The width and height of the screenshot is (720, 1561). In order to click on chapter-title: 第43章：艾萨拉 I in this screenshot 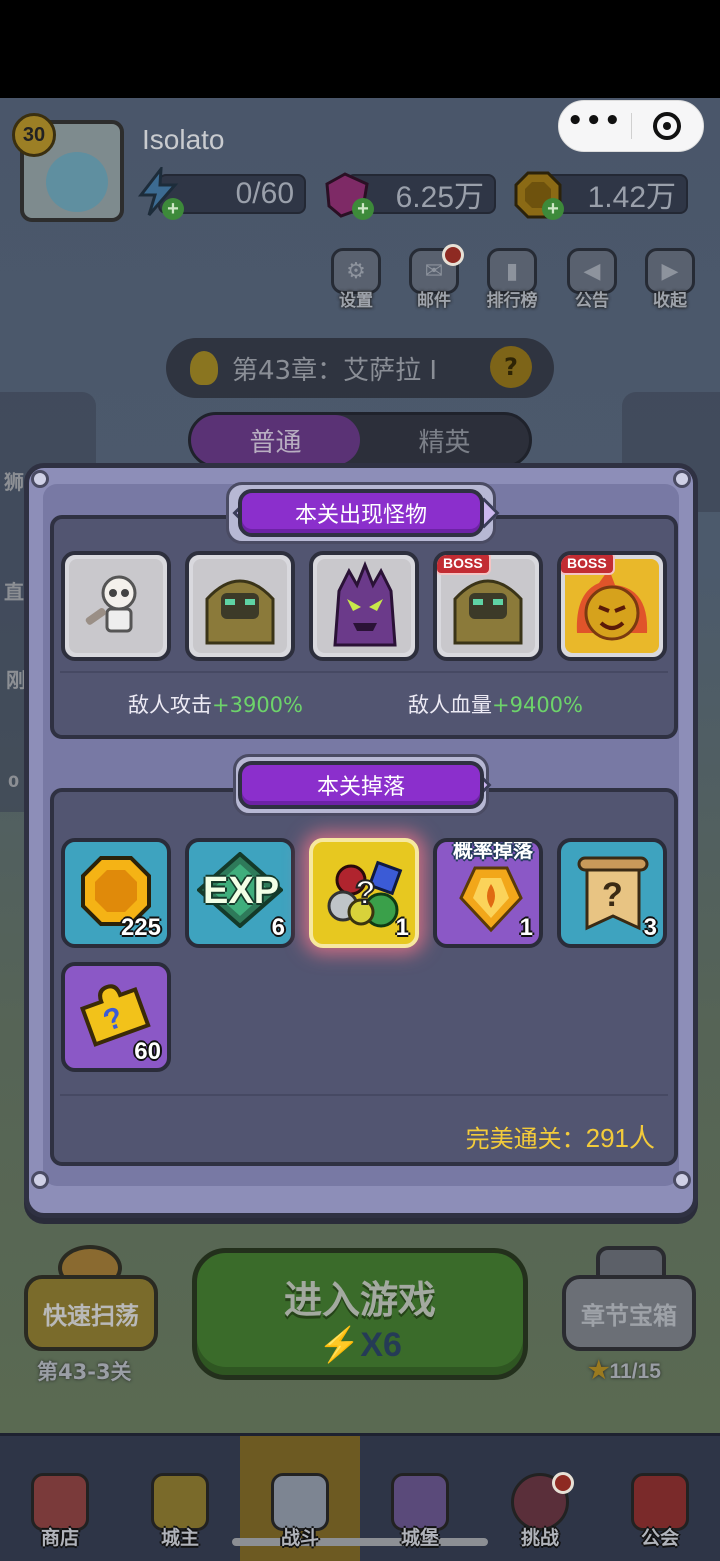, I will do `click(335, 370)`.